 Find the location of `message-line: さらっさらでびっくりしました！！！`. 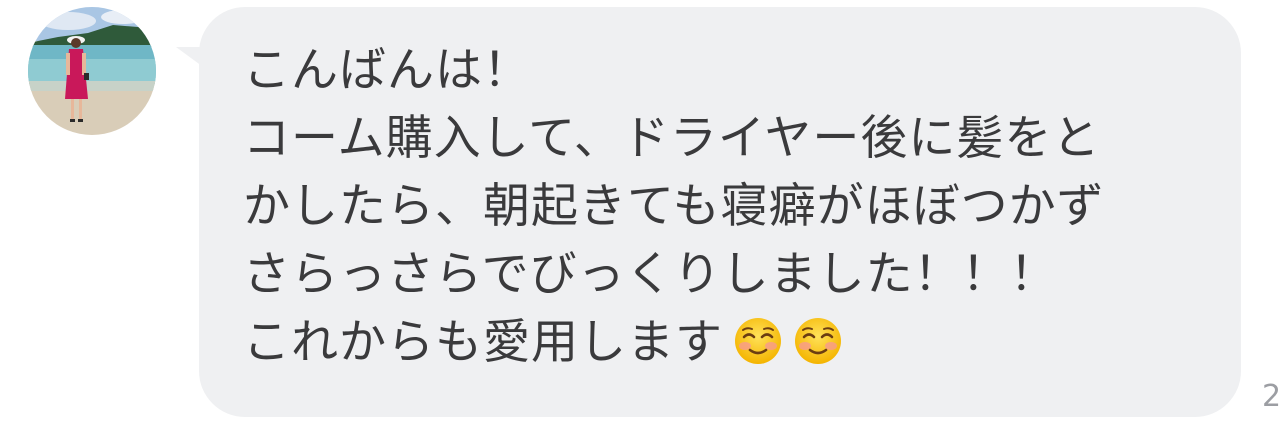

message-line: さらっさらでびっくりしました！！！ is located at coordinates (650, 274).